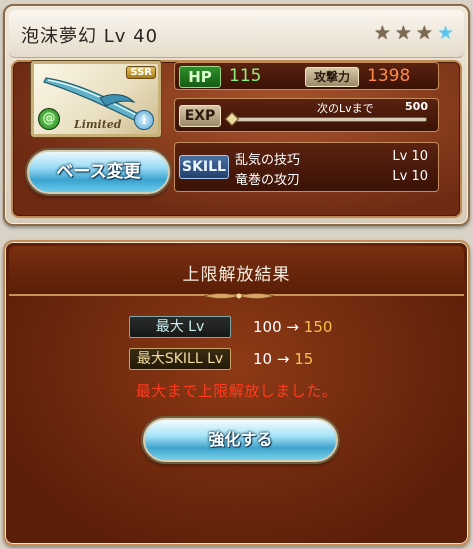 The height and width of the screenshot is (549, 473). I want to click on exp-next-label: 次のLvまで, so click(345, 108).